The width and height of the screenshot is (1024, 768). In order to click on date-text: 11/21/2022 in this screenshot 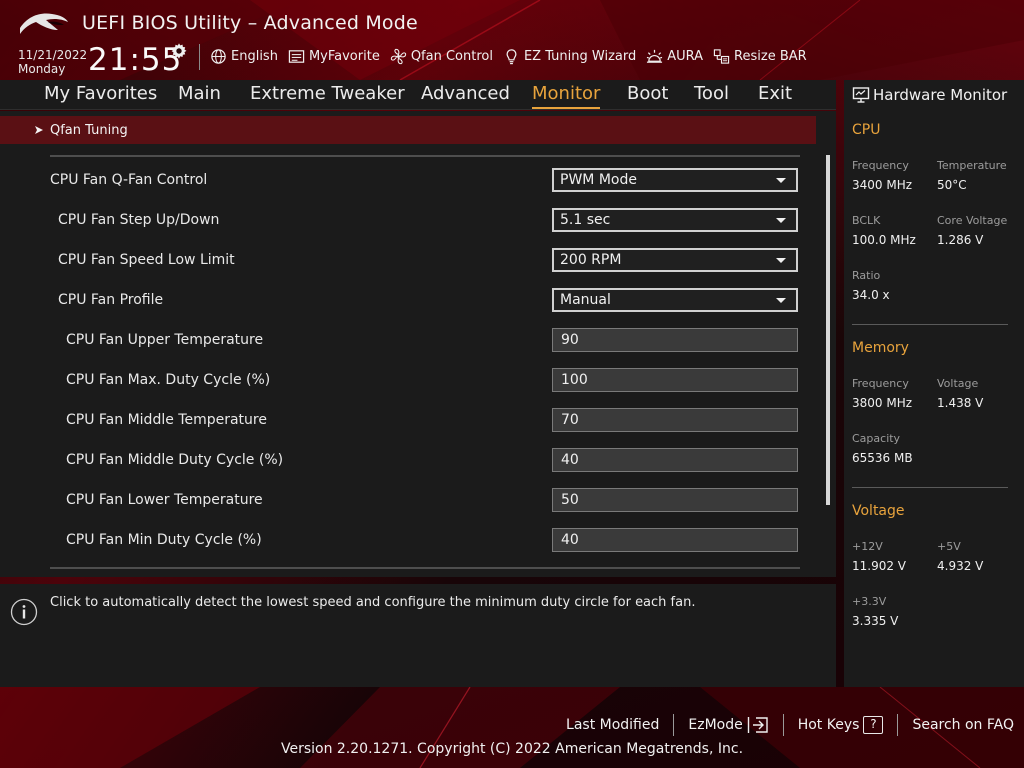, I will do `click(53, 55)`.